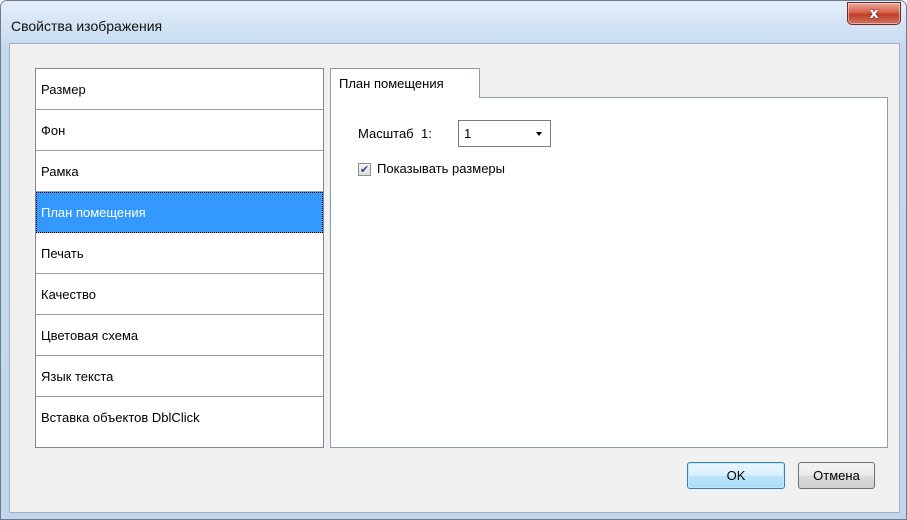 The image size is (907, 520). I want to click on category-item-background: Фон, so click(179, 130).